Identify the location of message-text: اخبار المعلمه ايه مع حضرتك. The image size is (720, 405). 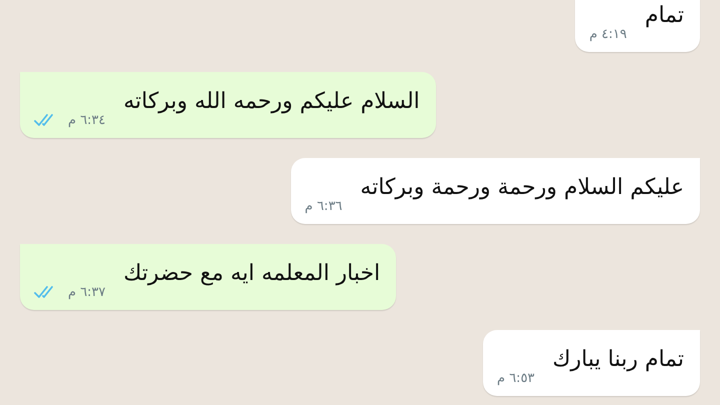
(252, 274).